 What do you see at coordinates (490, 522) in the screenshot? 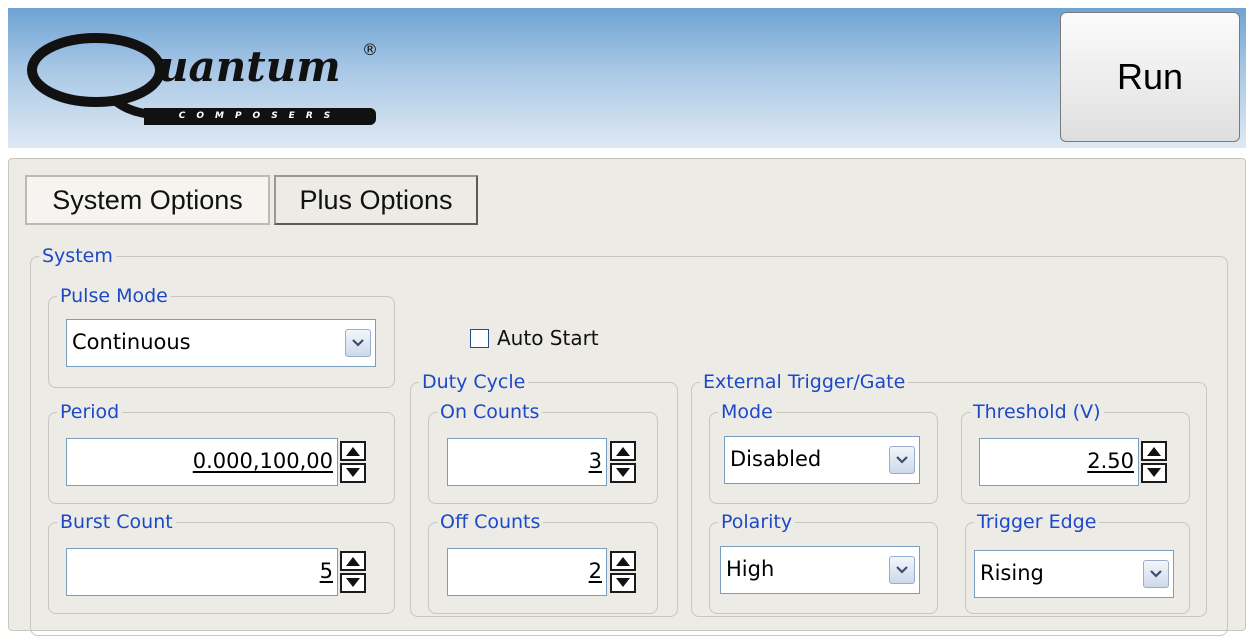
I see `off-counts-legend: Off Counts` at bounding box center [490, 522].